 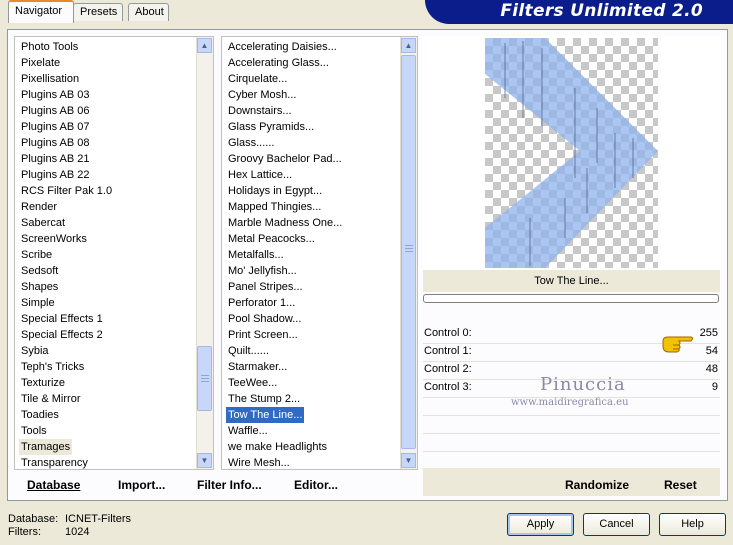 I want to click on database-button: Database, so click(x=53, y=485).